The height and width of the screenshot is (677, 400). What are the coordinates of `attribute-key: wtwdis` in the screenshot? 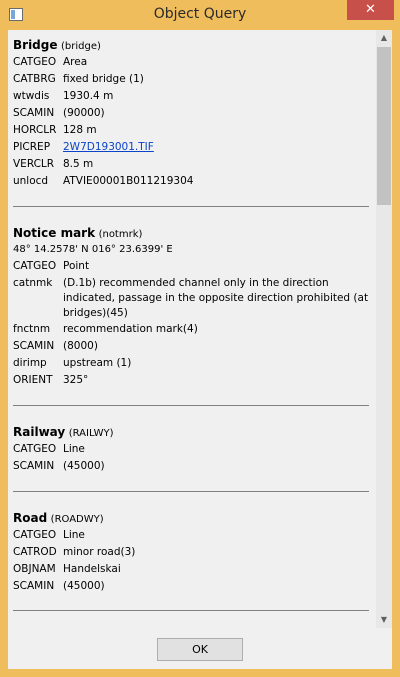 It's located at (31, 96).